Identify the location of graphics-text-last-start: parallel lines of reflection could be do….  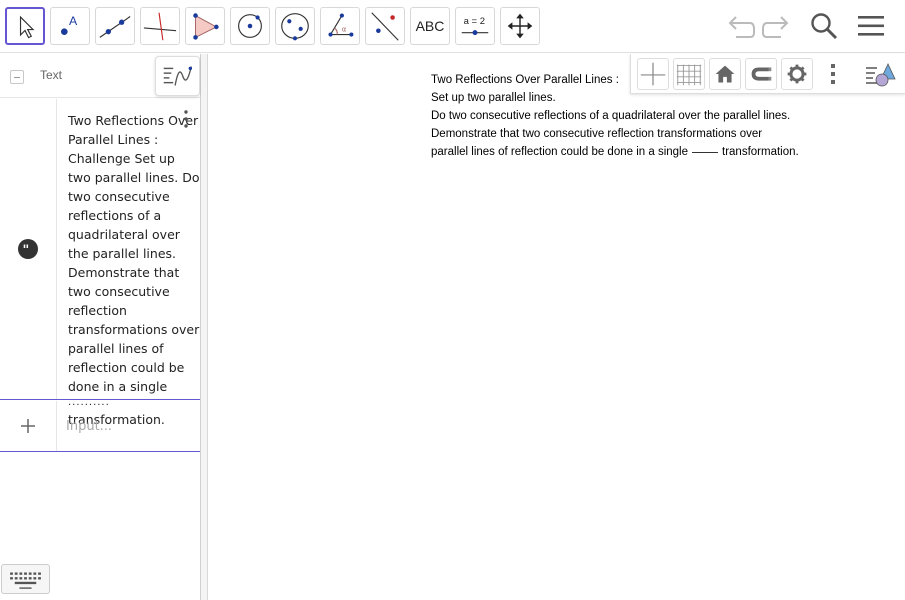
(559, 152).